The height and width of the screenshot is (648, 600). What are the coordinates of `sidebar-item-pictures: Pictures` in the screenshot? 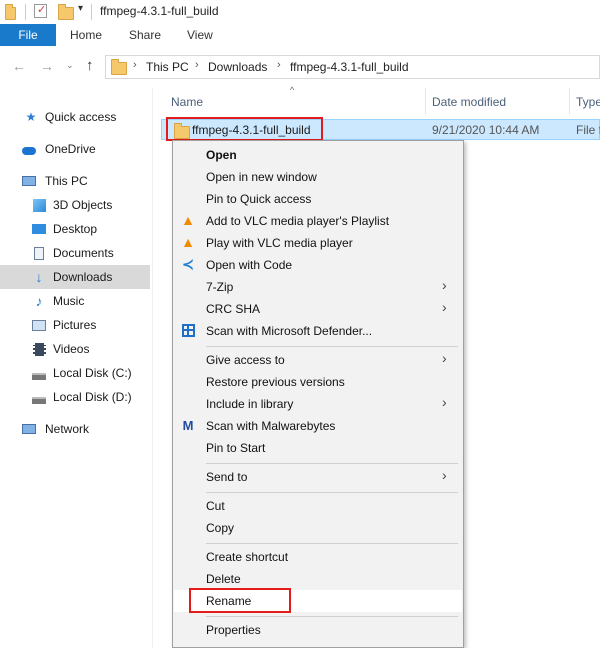 It's located at (75, 325).